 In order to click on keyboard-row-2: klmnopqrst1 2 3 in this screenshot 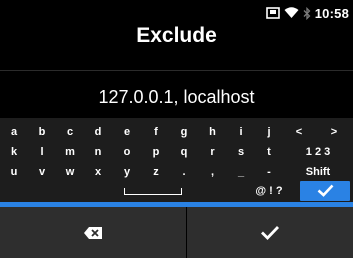, I will do `click(176, 152)`.